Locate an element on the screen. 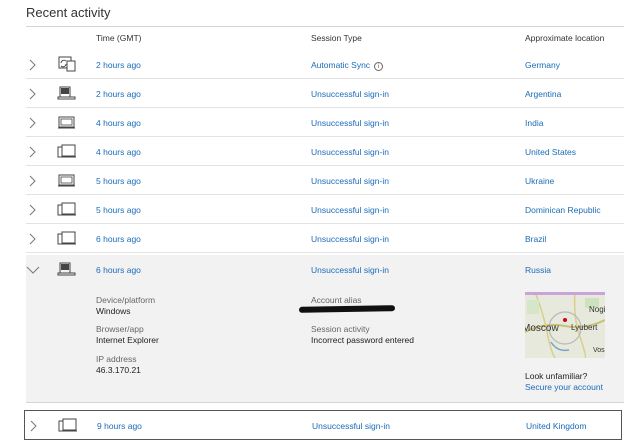  device-platform-value: Windows is located at coordinates (113, 311).